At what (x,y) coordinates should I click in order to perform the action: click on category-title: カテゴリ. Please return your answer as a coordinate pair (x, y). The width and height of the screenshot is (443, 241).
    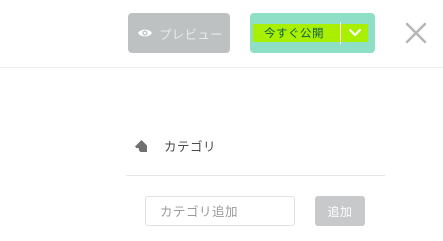
    Looking at the image, I should click on (190, 146).